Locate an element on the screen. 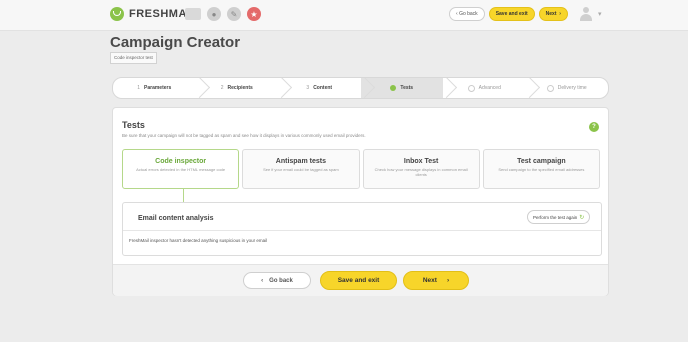 This screenshot has height=342, width=688. step-tests: Tests is located at coordinates (401, 88).